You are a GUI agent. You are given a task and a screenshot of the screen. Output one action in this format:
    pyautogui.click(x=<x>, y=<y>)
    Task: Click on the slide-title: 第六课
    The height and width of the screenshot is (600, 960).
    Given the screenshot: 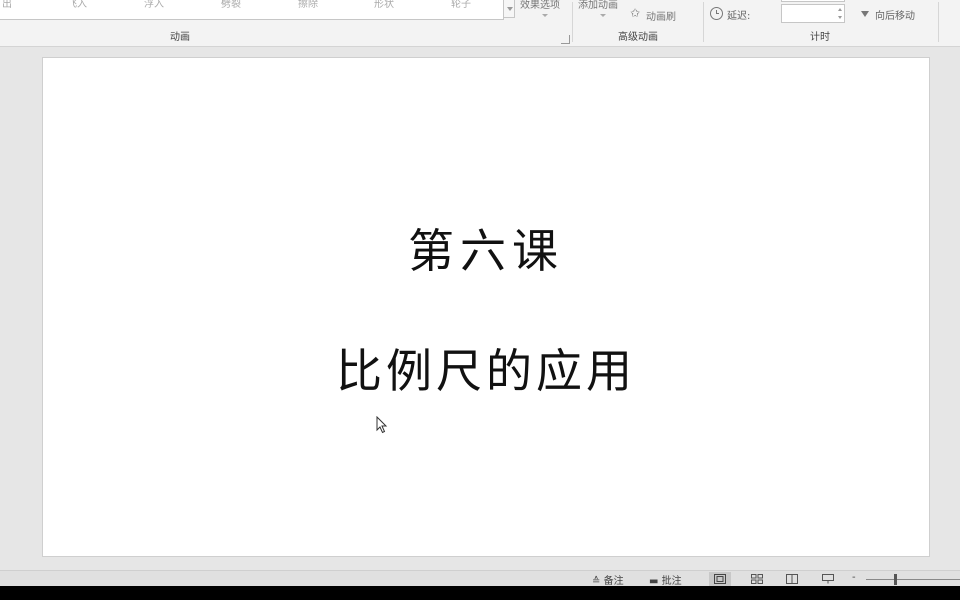 What is the action you would take?
    pyautogui.click(x=486, y=248)
    